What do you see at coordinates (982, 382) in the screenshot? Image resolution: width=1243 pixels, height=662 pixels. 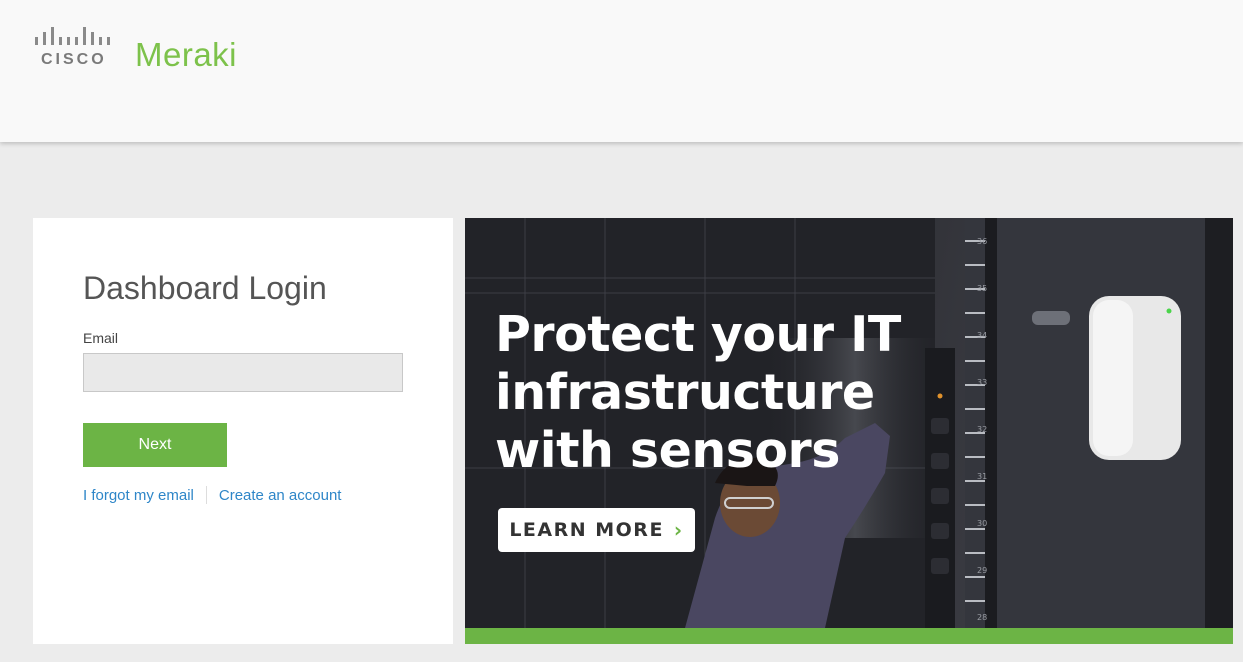 I see `rack-unit-number: 33` at bounding box center [982, 382].